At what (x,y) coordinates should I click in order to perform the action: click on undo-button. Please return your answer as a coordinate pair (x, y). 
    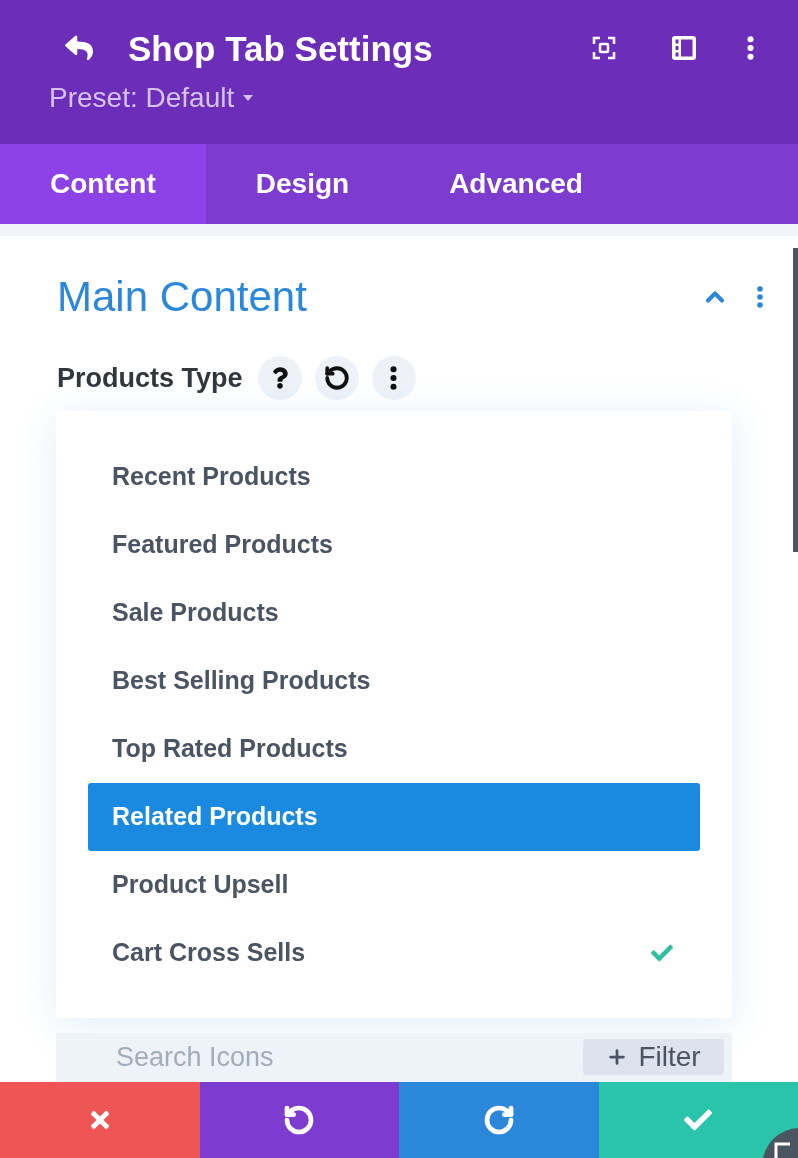
    Looking at the image, I should click on (299, 1120).